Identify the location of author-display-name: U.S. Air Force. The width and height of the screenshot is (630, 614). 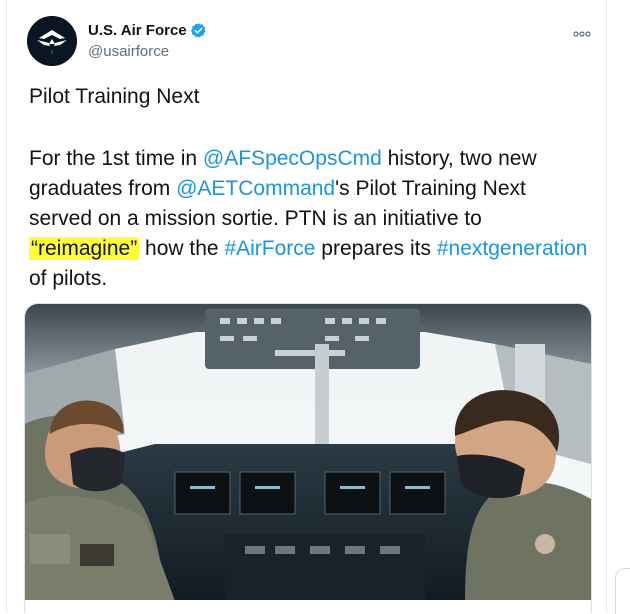
(137, 30).